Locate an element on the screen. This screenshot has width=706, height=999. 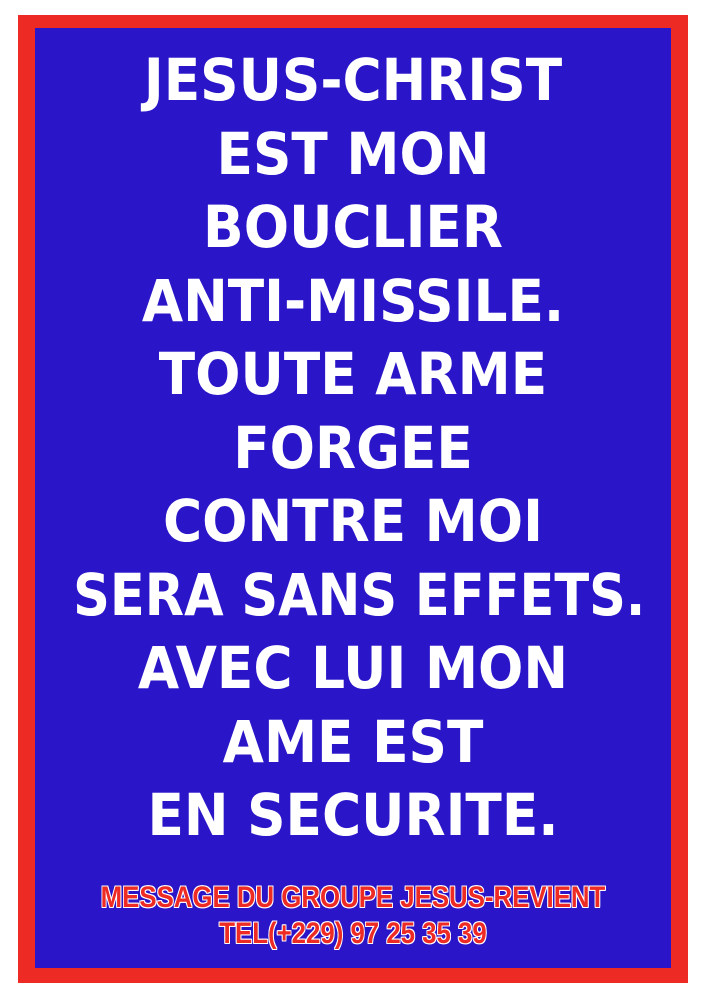
message-line: JESUS-CHRIST is located at coordinates (353, 80).